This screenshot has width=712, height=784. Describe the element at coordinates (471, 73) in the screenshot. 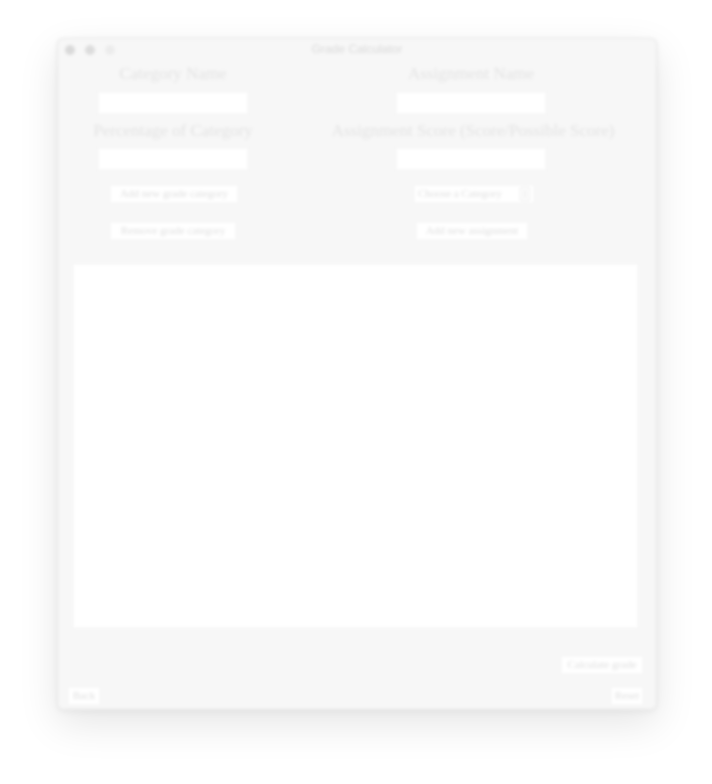

I see `assignment-name-label: Assignment Name` at that location.